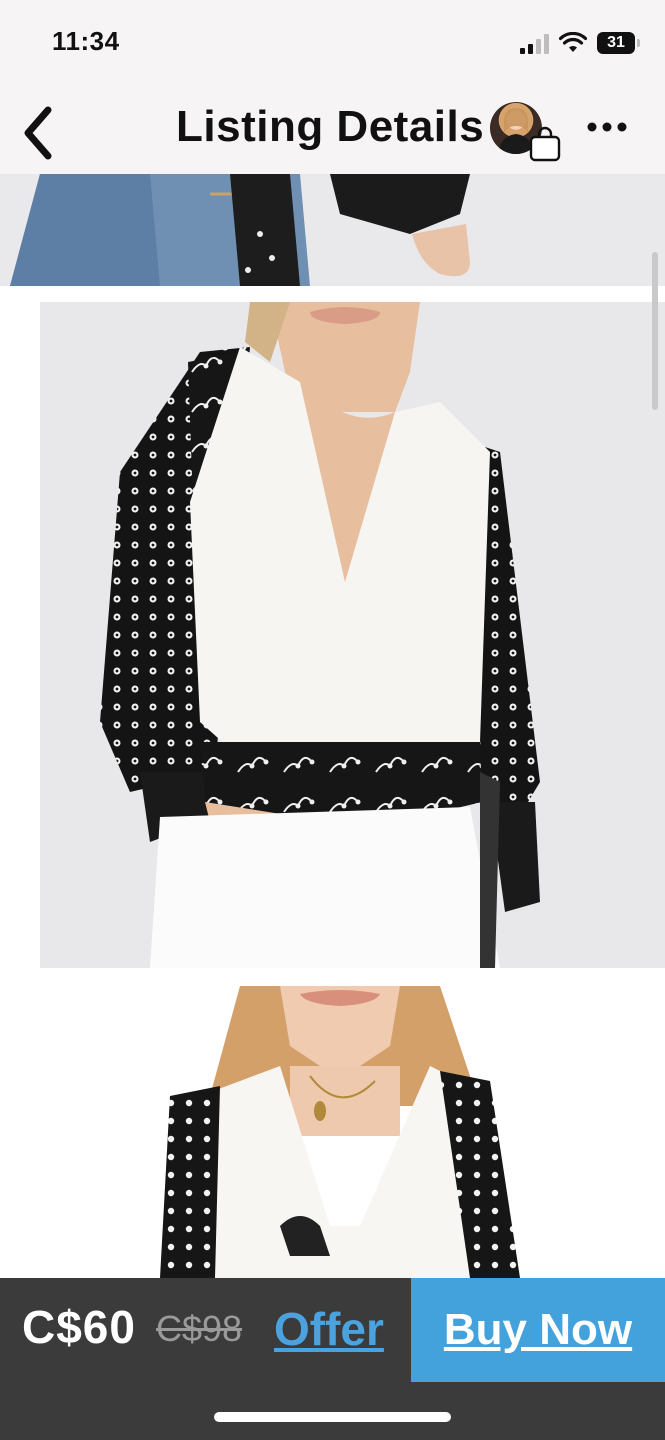 This screenshot has height=1440, width=665. Describe the element at coordinates (545, 144) in the screenshot. I see `shopping-bag-icon` at that location.